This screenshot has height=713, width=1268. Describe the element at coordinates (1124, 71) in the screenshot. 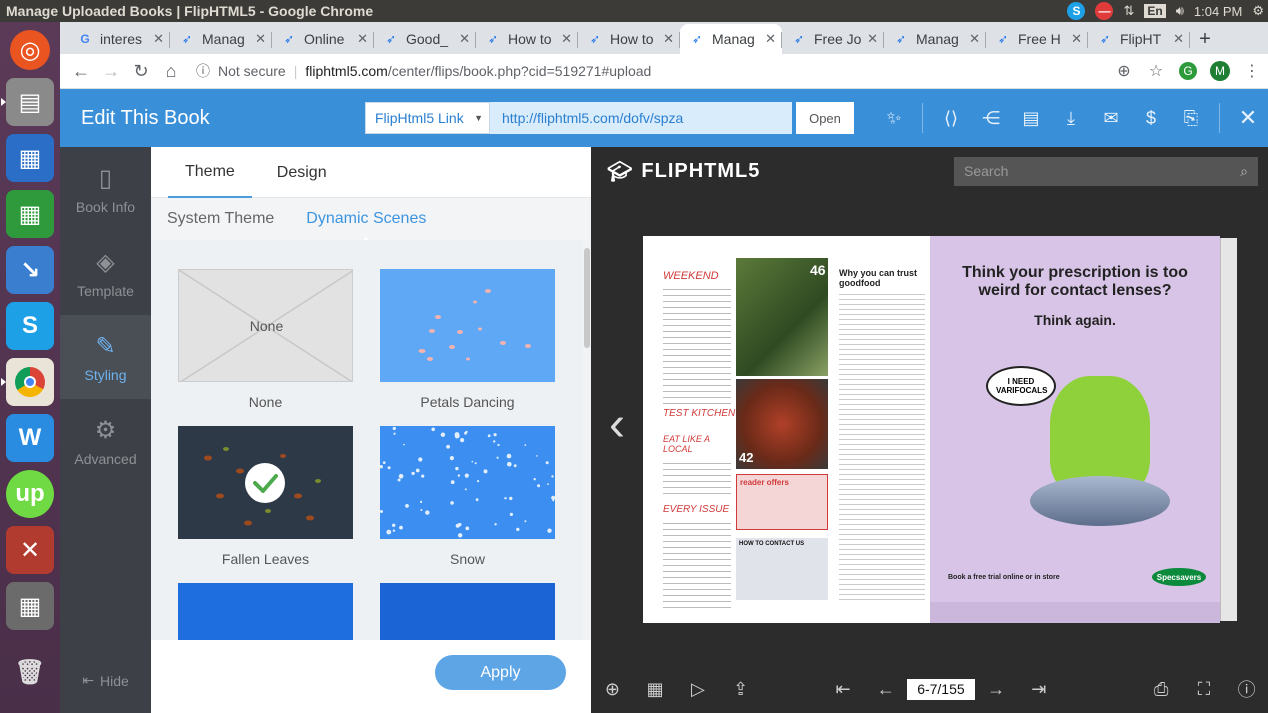

I see `zoom-icon: ⊕` at that location.